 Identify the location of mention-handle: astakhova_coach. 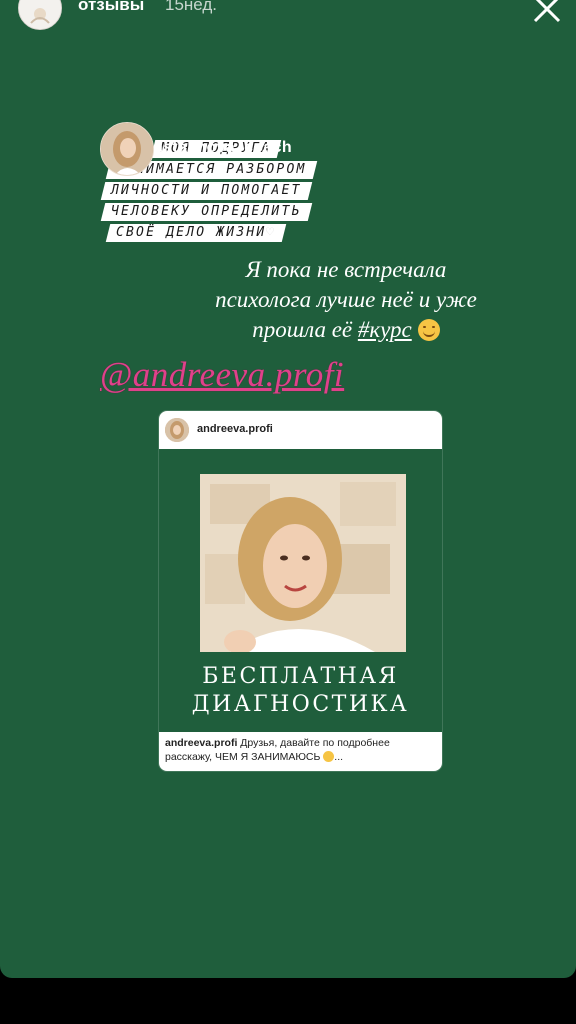
(223, 148).